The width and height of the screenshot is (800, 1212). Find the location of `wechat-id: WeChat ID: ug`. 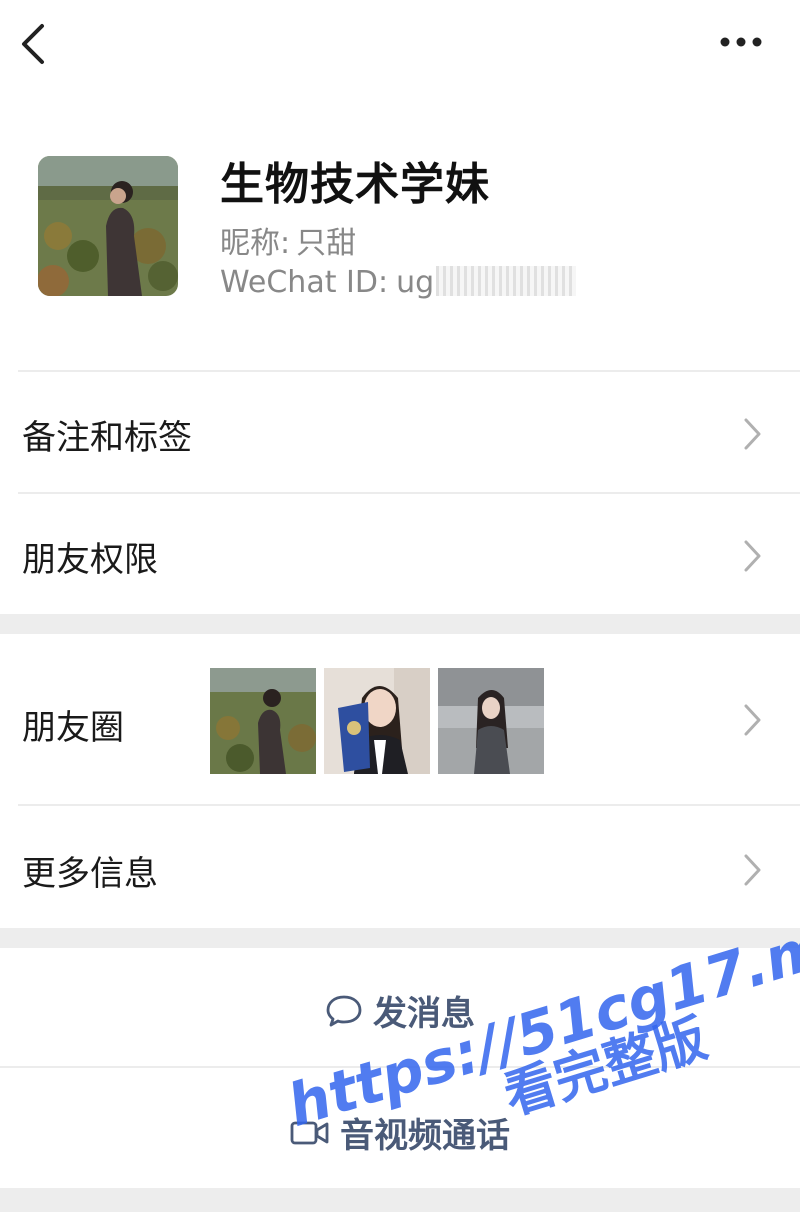

wechat-id: WeChat ID: ug is located at coordinates (398, 282).